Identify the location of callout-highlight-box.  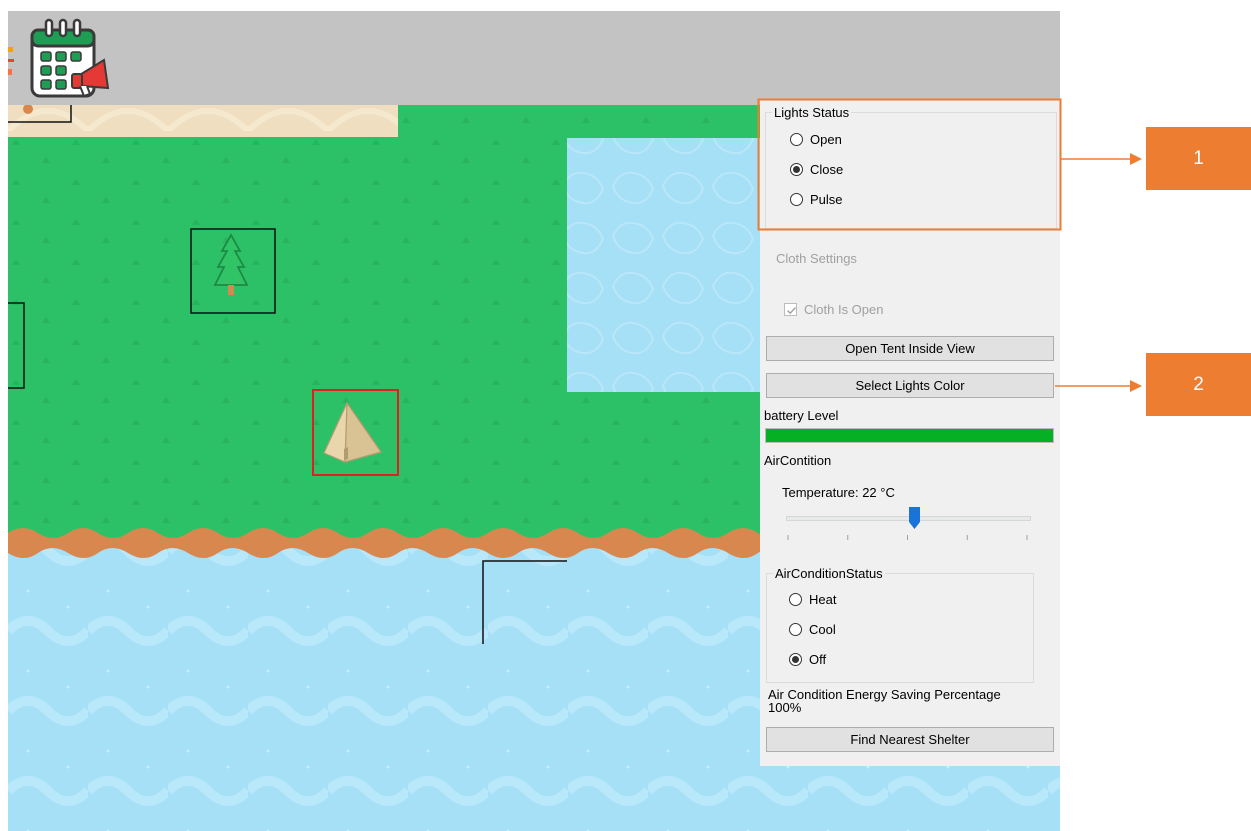
(909, 164).